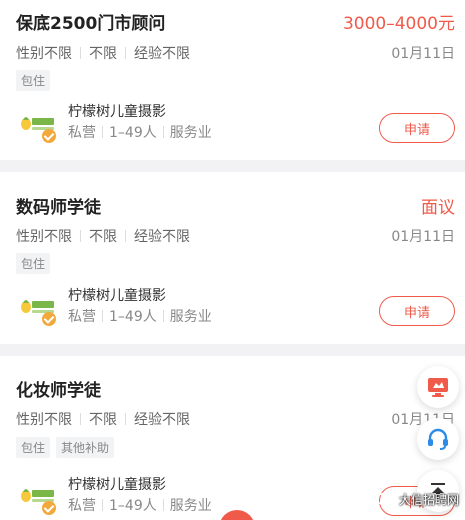 This screenshot has height=520, width=465. What do you see at coordinates (58, 205) in the screenshot?
I see `job-title: 数码师学徒` at bounding box center [58, 205].